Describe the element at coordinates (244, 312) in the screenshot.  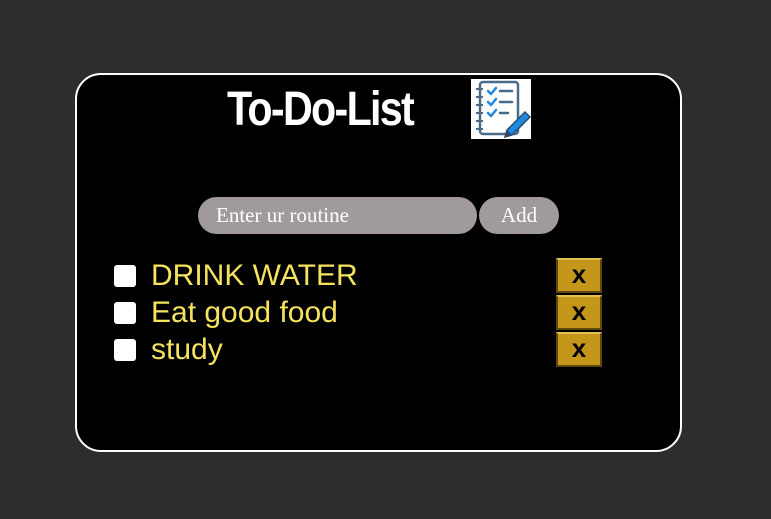
I see `task-label: Eat good food` at that location.